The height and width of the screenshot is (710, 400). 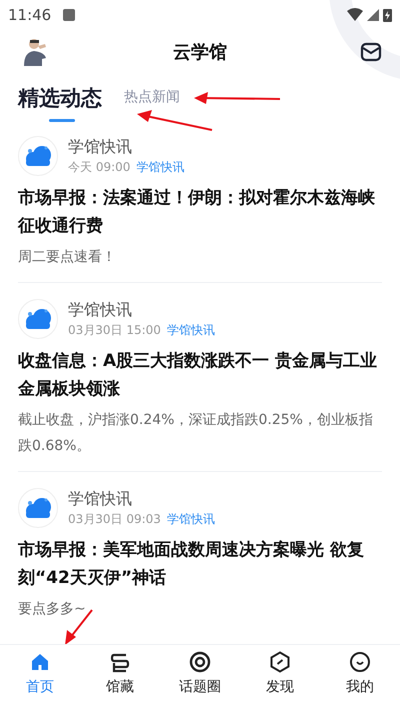 I want to click on notification-icon, so click(x=69, y=15).